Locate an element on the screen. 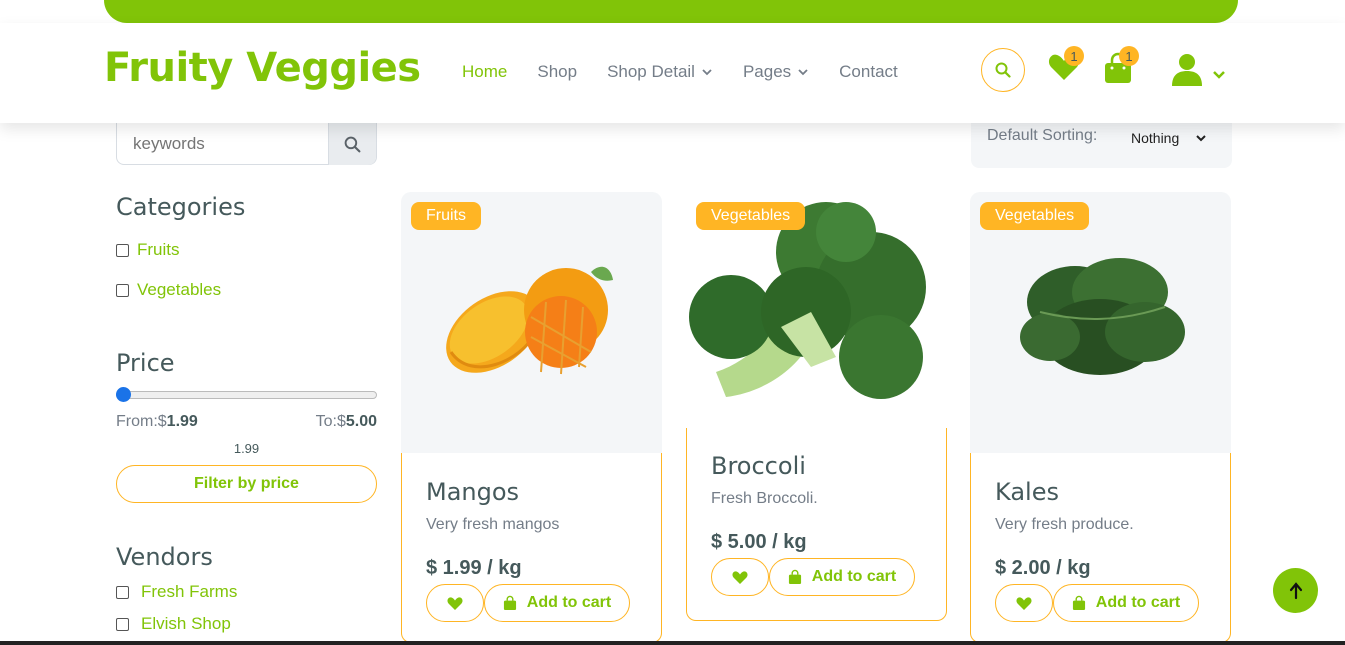 This screenshot has height=645, width=1345. account-menu is located at coordinates (1201, 72).